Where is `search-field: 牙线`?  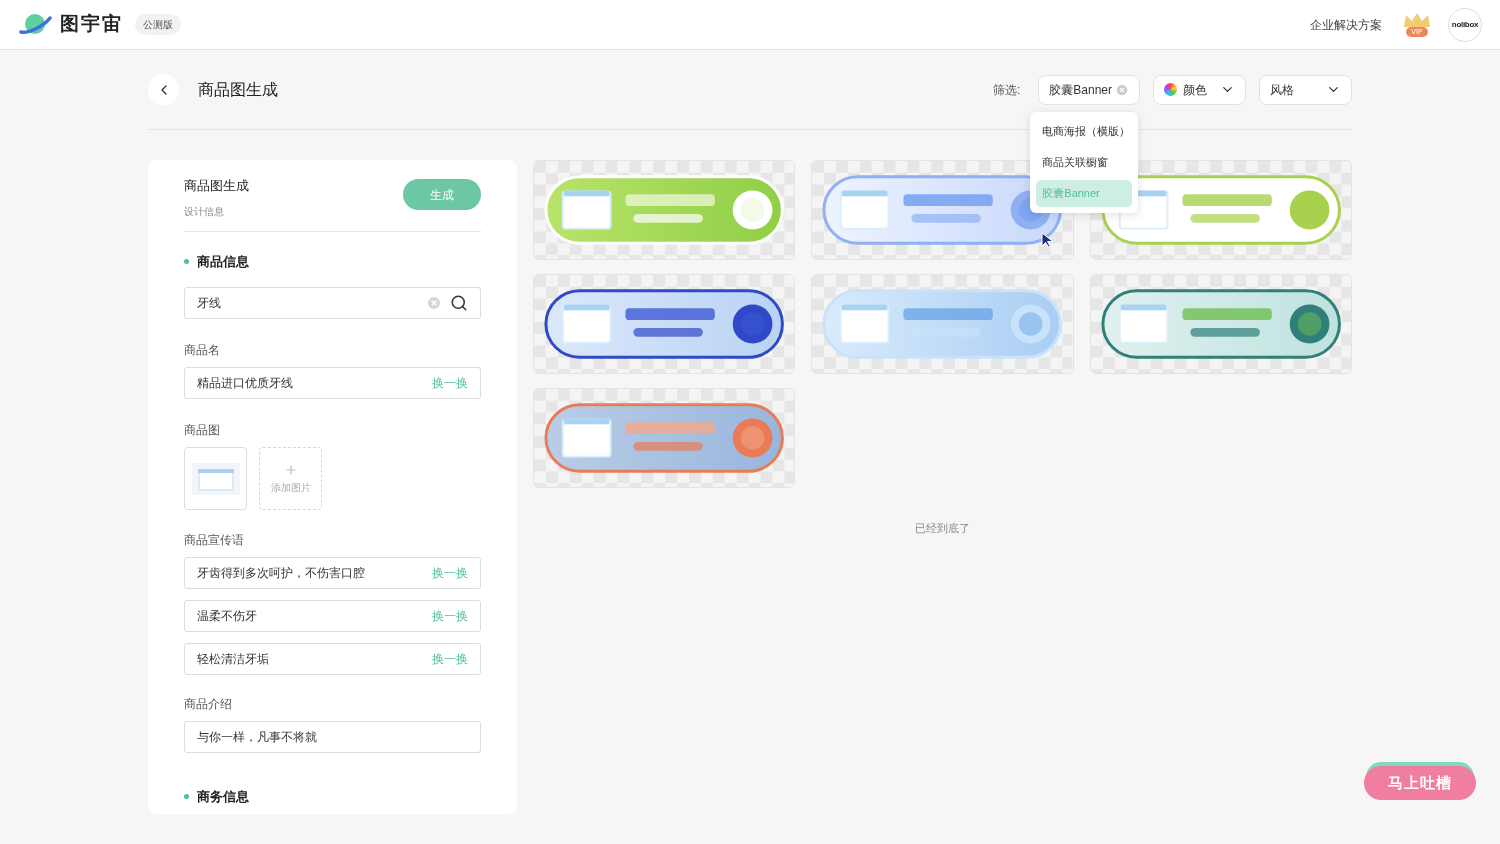
search-field: 牙线 is located at coordinates (332, 303).